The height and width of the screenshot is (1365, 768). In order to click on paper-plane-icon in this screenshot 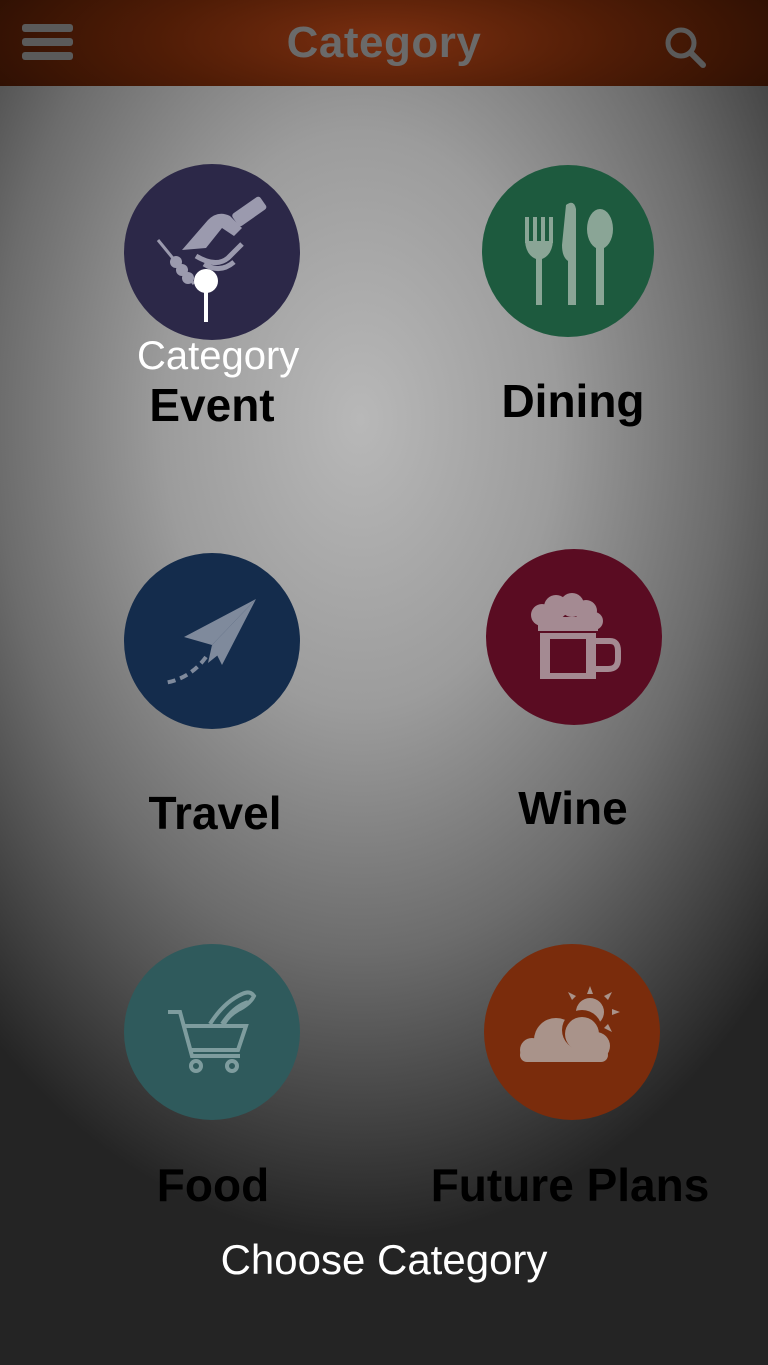, I will do `click(209, 642)`.